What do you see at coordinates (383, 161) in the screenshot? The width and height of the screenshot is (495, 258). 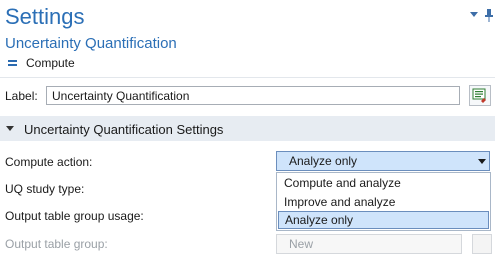 I see `compute-action-select: Analyze only` at bounding box center [383, 161].